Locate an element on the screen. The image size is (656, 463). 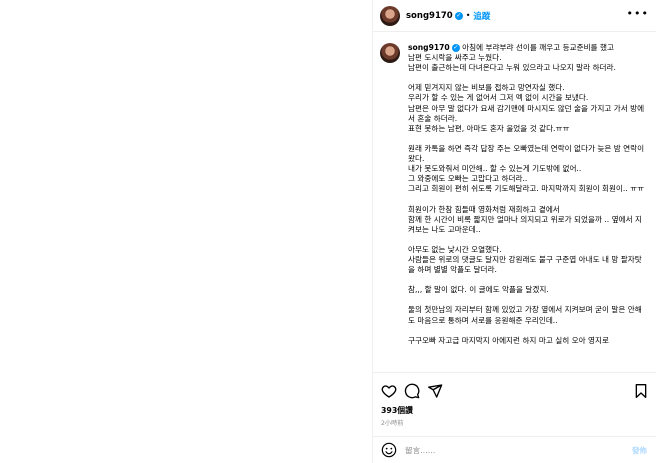
caption-line: 남편이 출근하는데 다녀온다고 누워 있으라고 나오지 말라 하더라. is located at coordinates (512, 68).